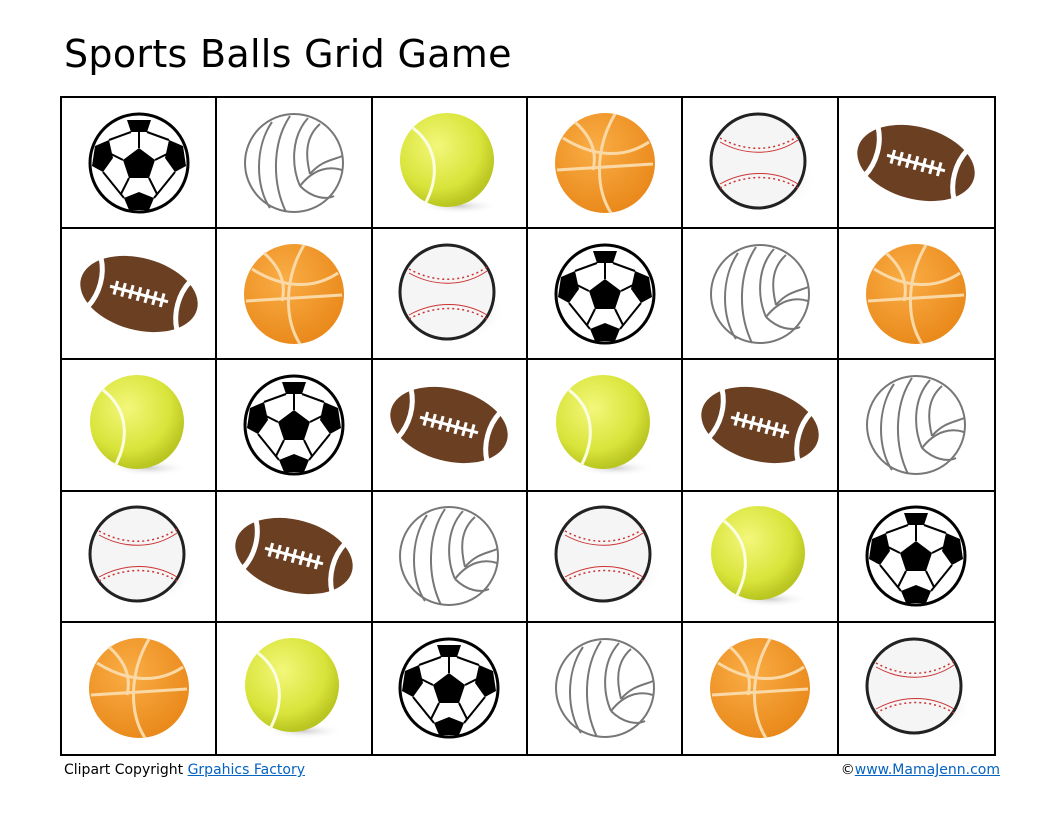 The width and height of the screenshot is (1056, 816). I want to click on graphics-factory-link: Grpahics Factory, so click(246, 770).